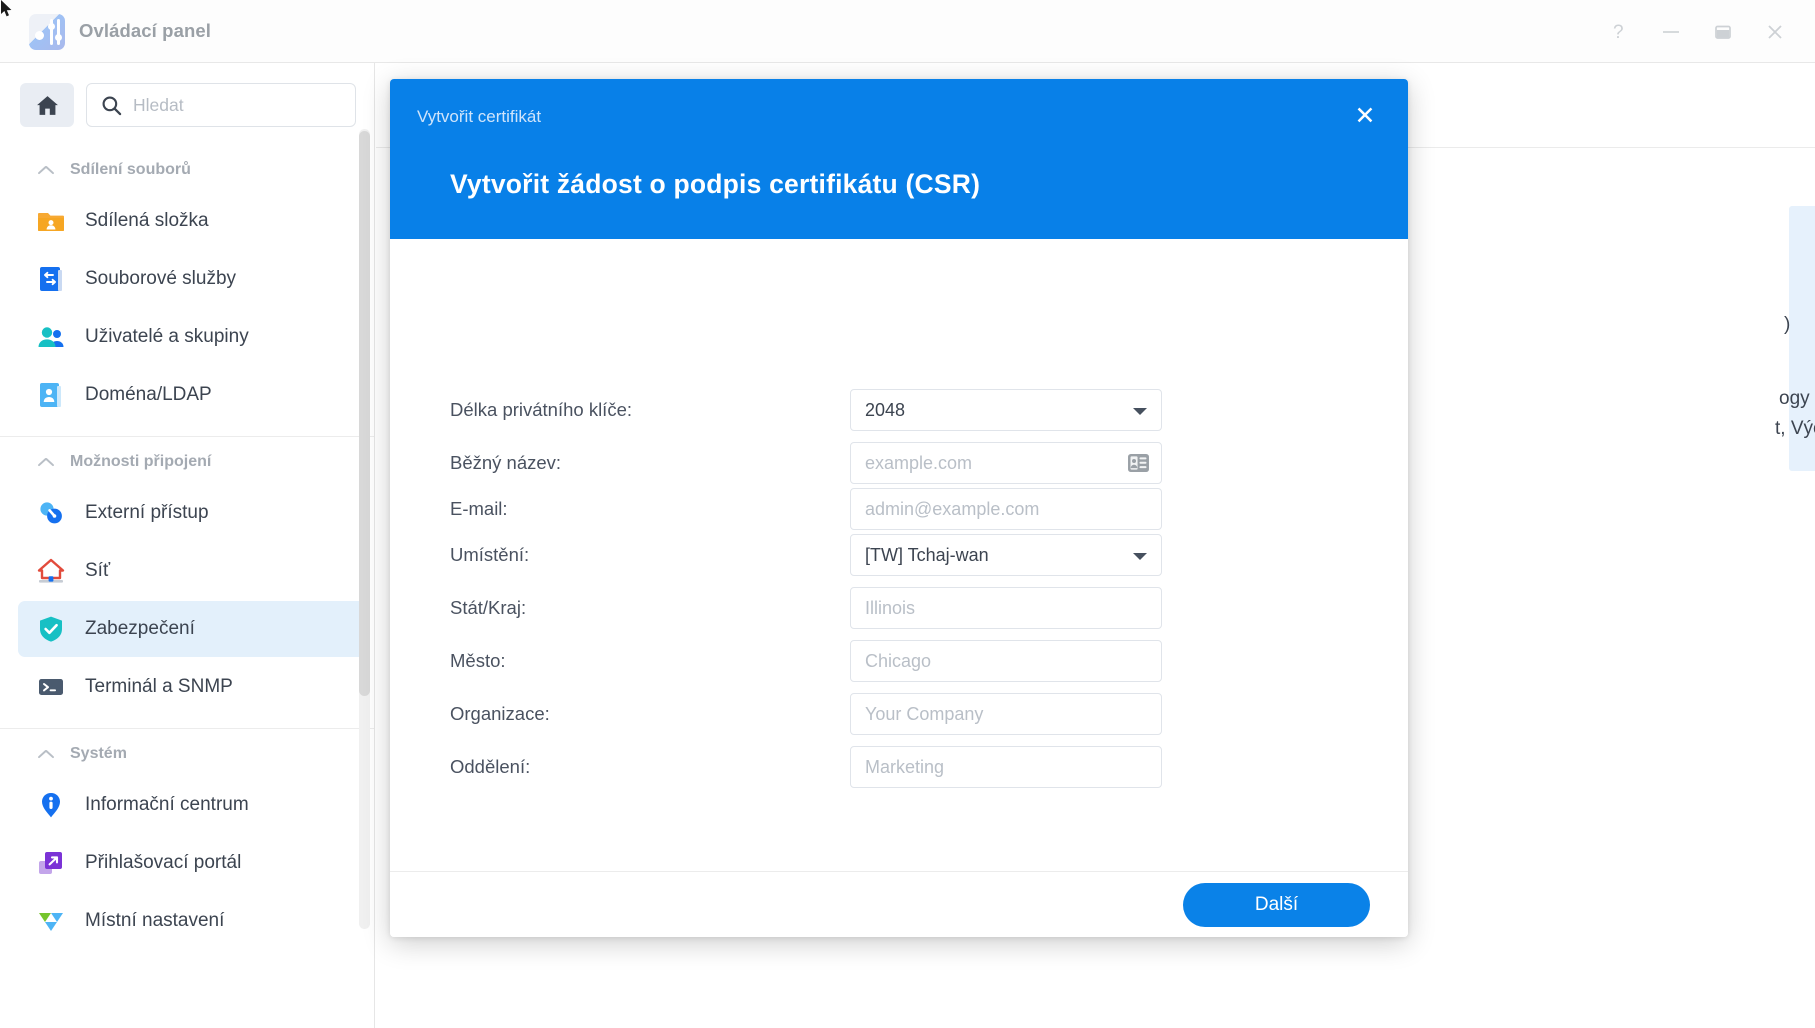 This screenshot has height=1028, width=1815. What do you see at coordinates (155, 920) in the screenshot?
I see `sidebar-item-label: Místní nastavení` at bounding box center [155, 920].